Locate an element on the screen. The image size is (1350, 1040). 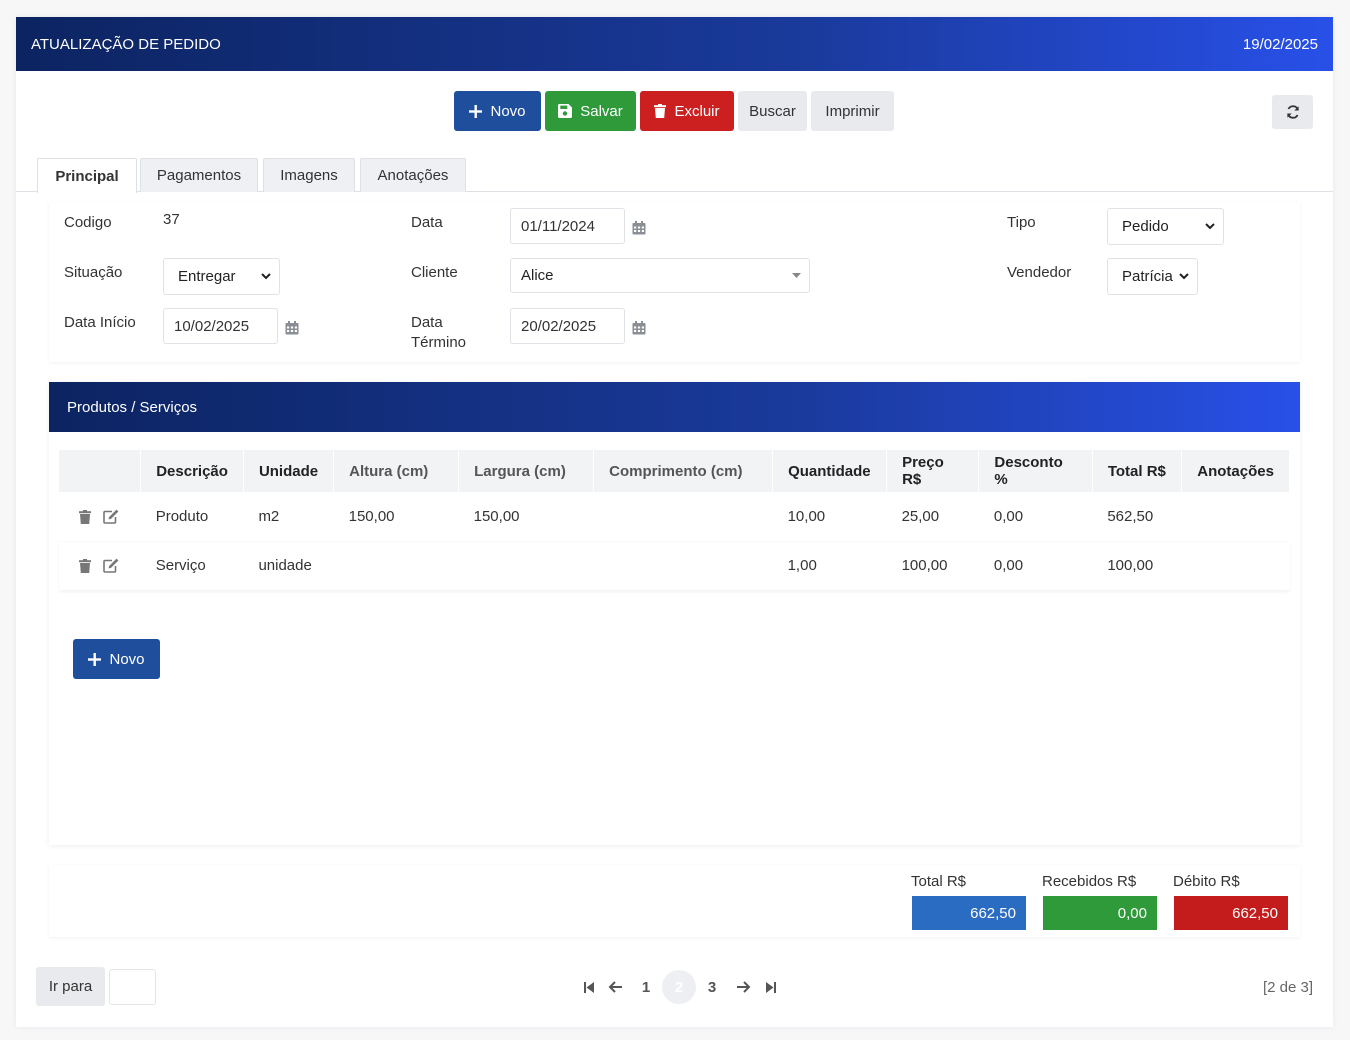
data-inicio-label: Data Início is located at coordinates (100, 322).